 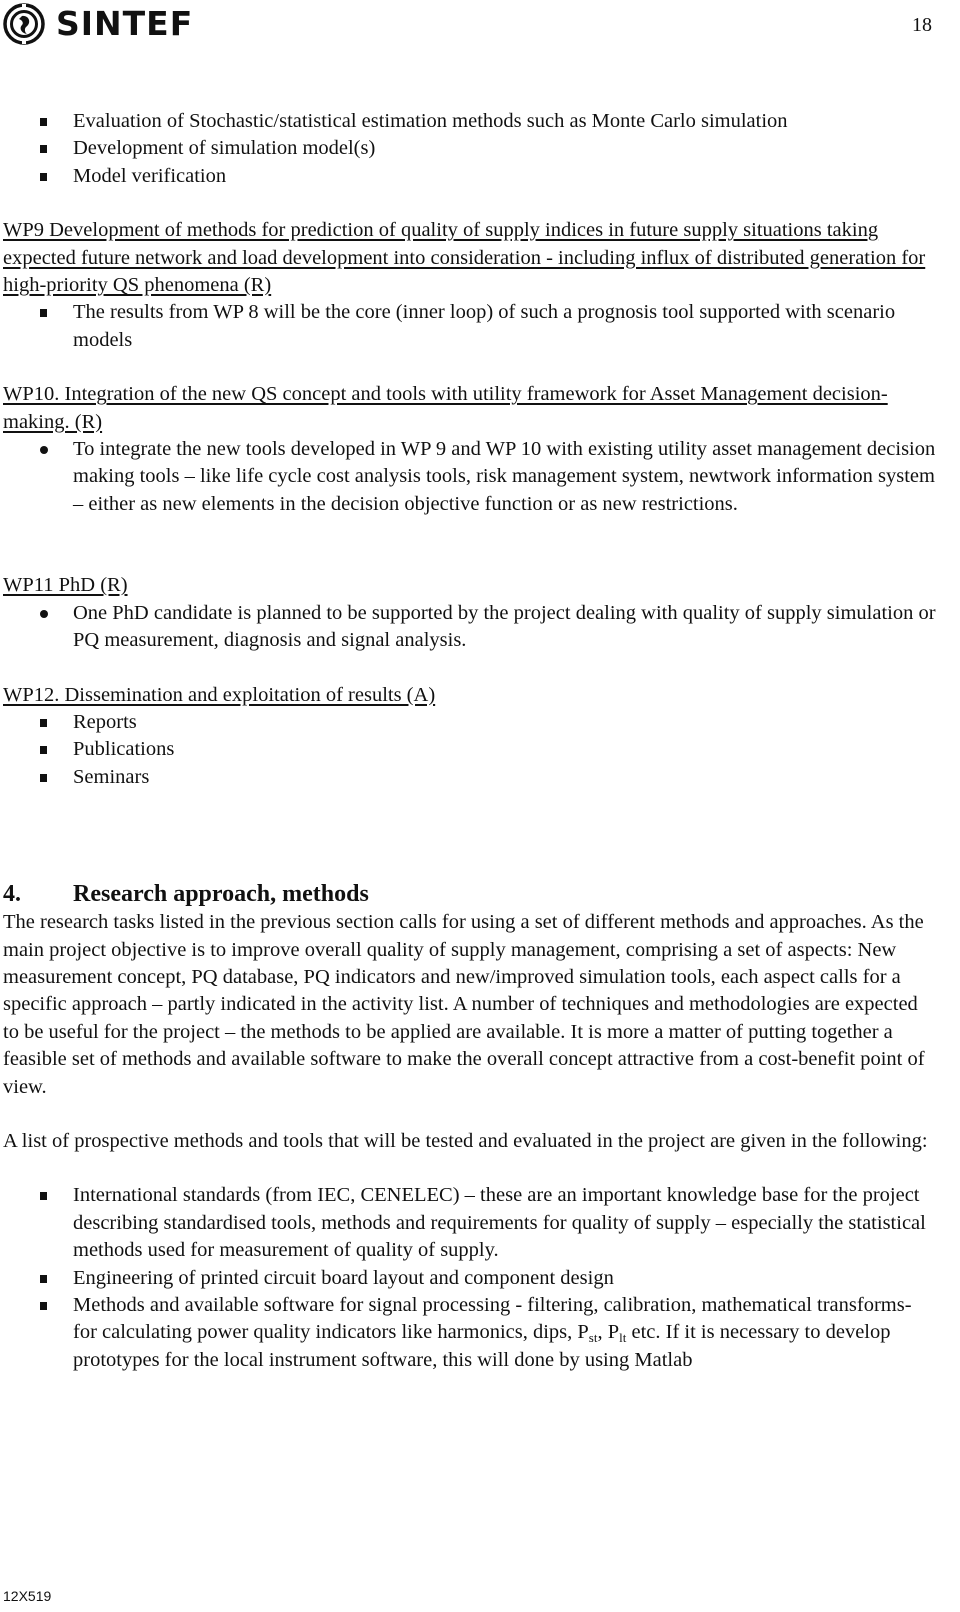 What do you see at coordinates (27, 1596) in the screenshot?
I see `document-code: 12X519` at bounding box center [27, 1596].